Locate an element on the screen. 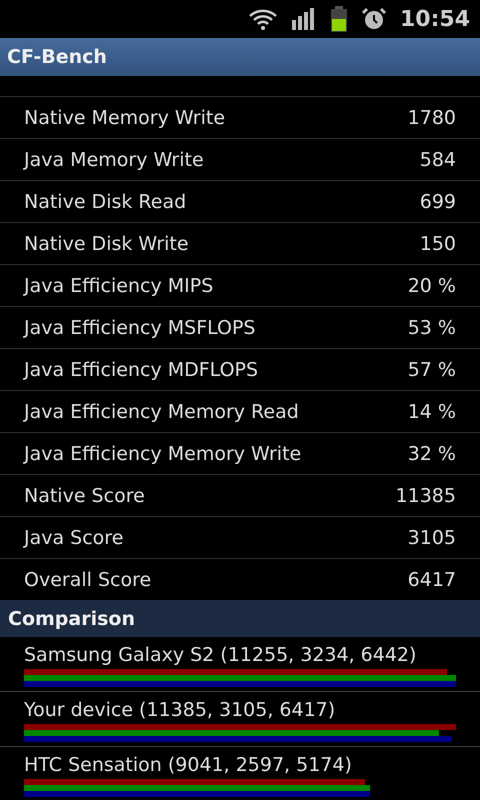 The image size is (480, 800). app-title-bar: CF-Bench is located at coordinates (240, 57).